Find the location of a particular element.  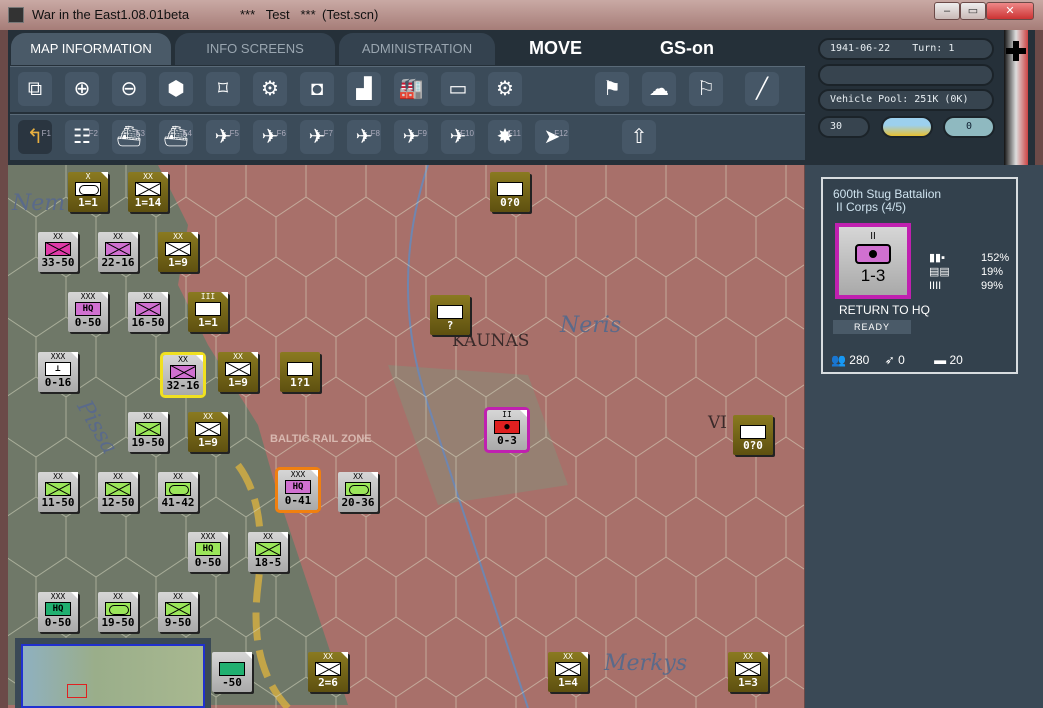

ammo-icon: IIII is located at coordinates (935, 286).